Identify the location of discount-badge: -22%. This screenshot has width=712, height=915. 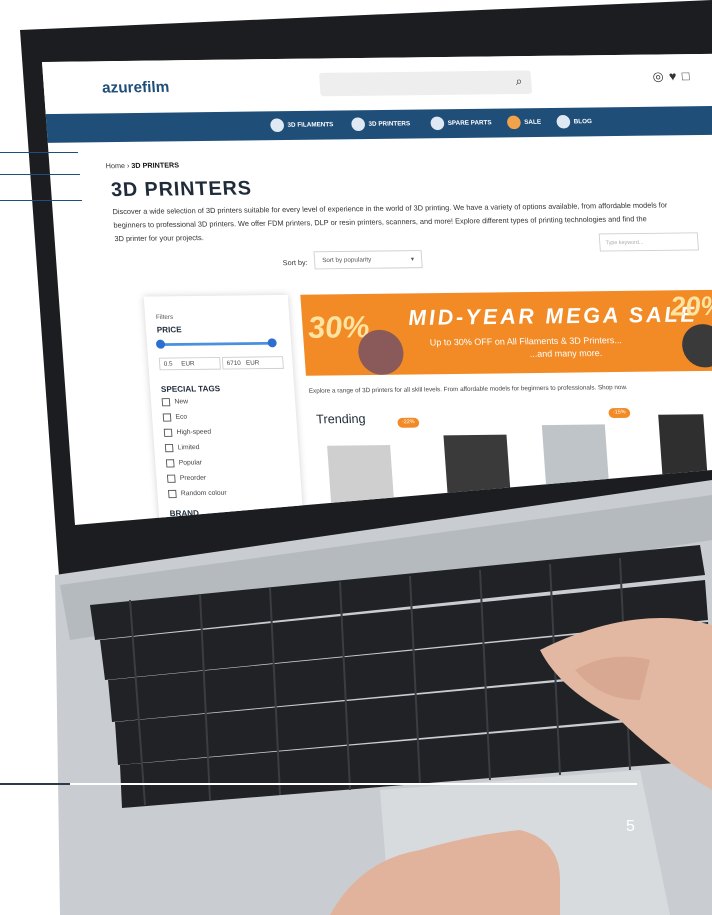
(408, 422).